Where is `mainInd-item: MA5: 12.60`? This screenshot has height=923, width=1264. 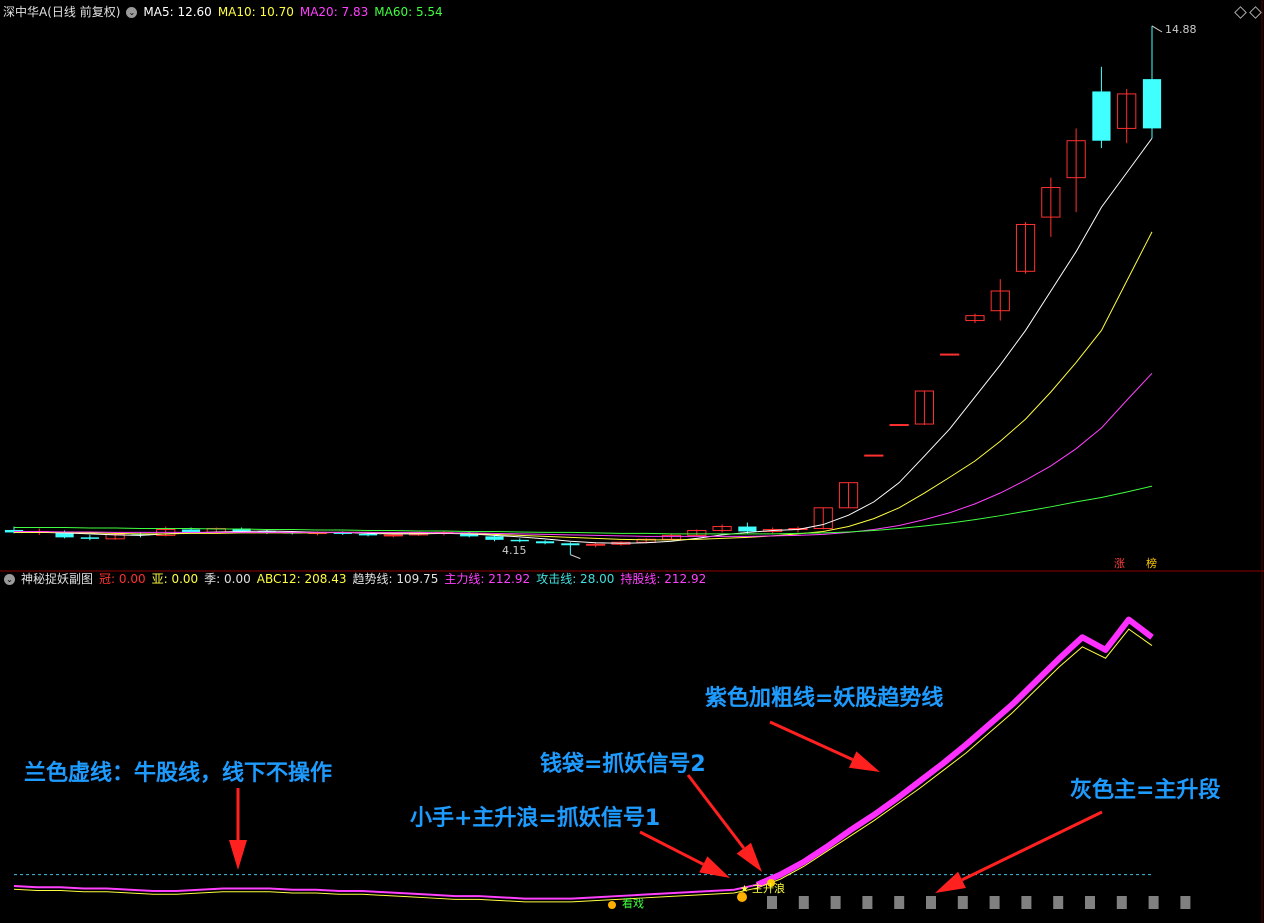 mainInd-item: MA5: 12.60 is located at coordinates (177, 12).